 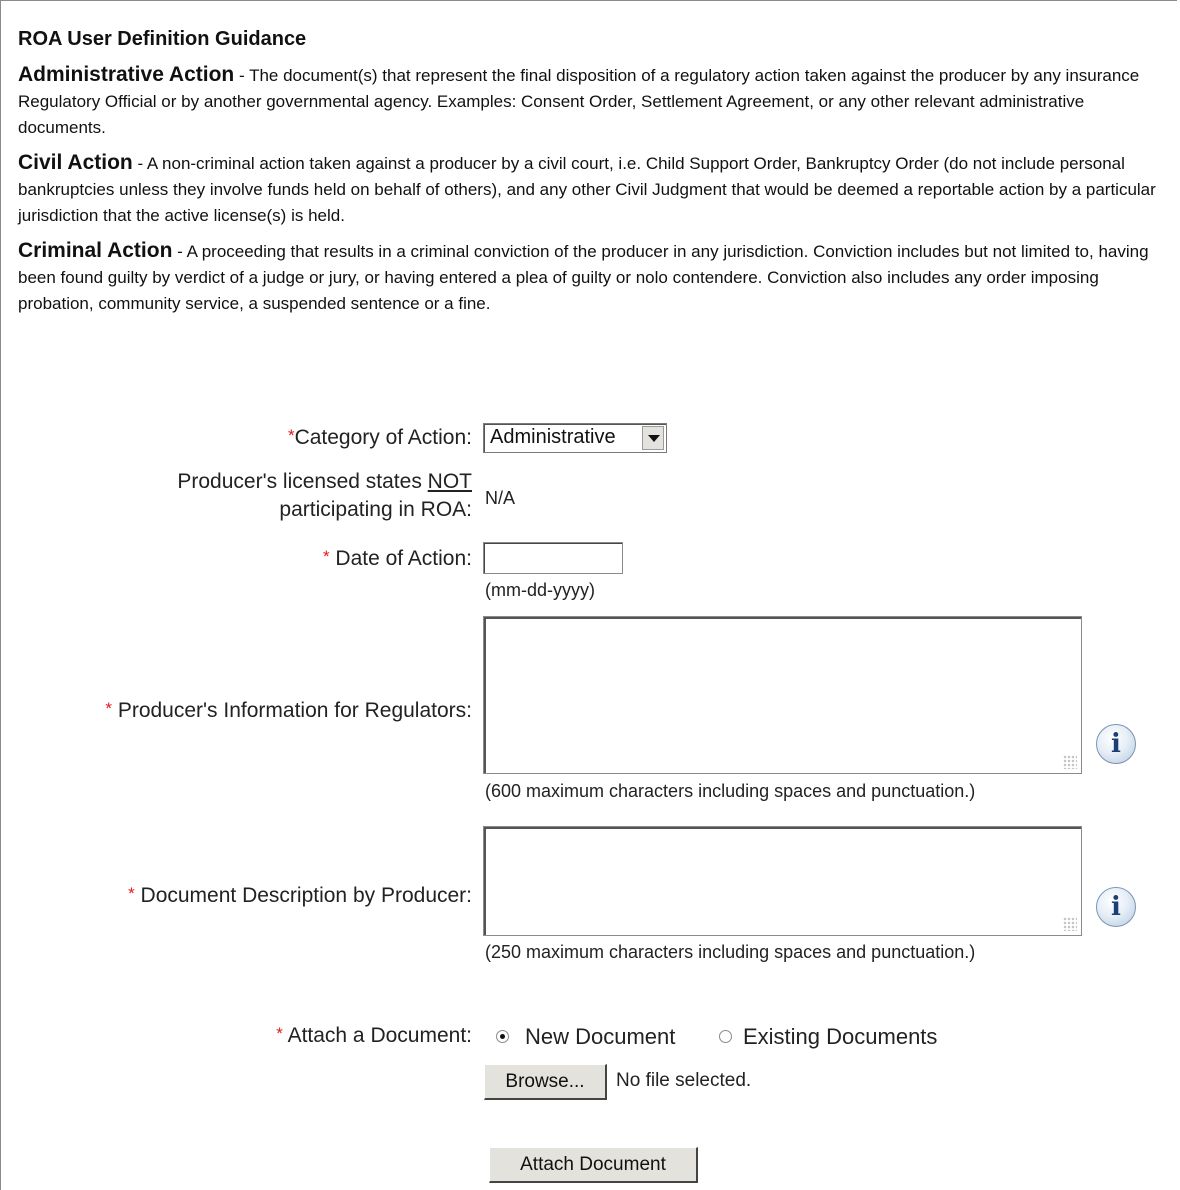 What do you see at coordinates (782, 881) in the screenshot?
I see `doc-desc-textarea` at bounding box center [782, 881].